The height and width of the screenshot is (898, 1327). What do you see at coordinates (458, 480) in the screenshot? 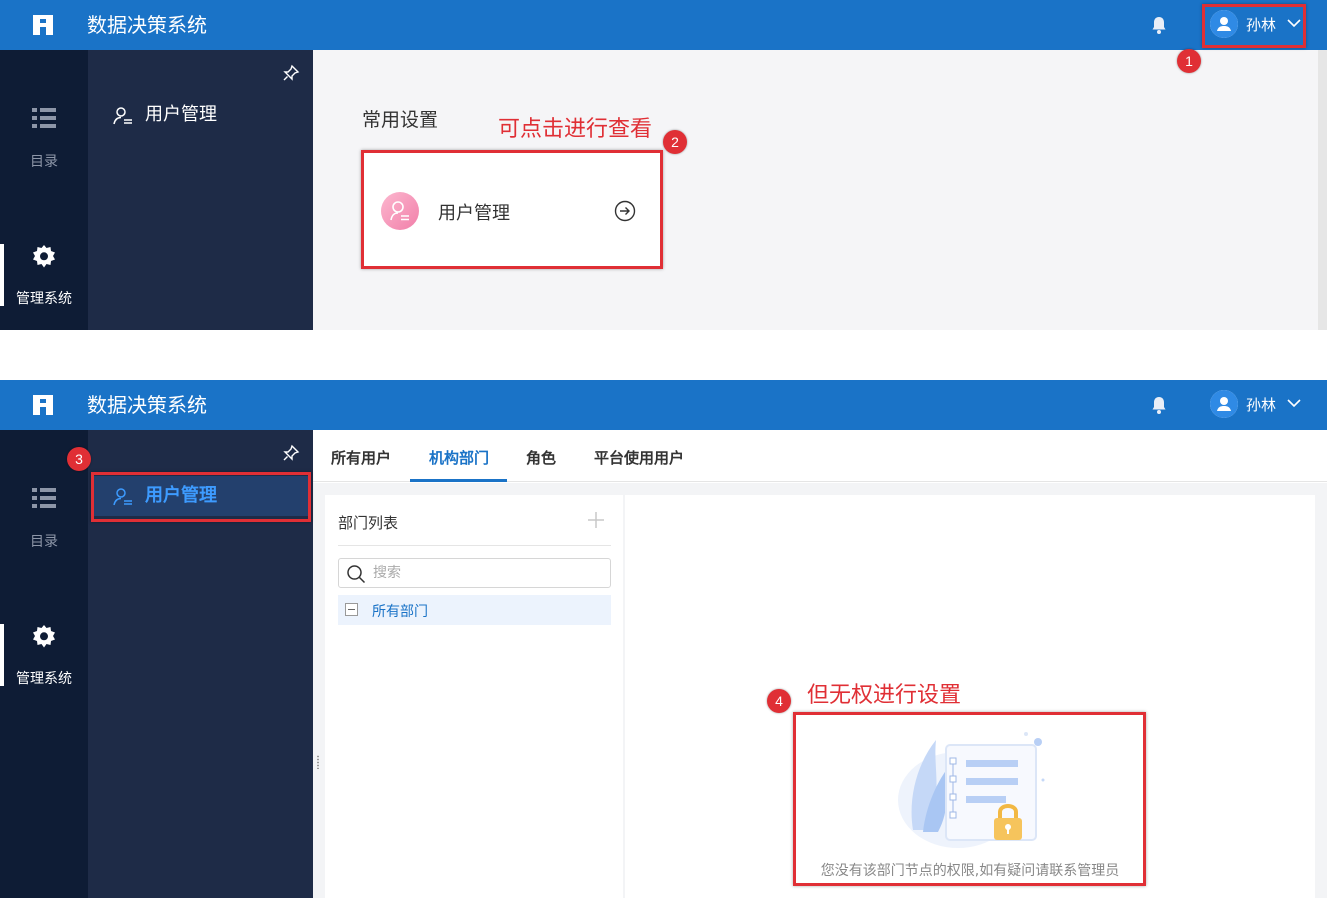
I see `active-tab-indicator` at bounding box center [458, 480].